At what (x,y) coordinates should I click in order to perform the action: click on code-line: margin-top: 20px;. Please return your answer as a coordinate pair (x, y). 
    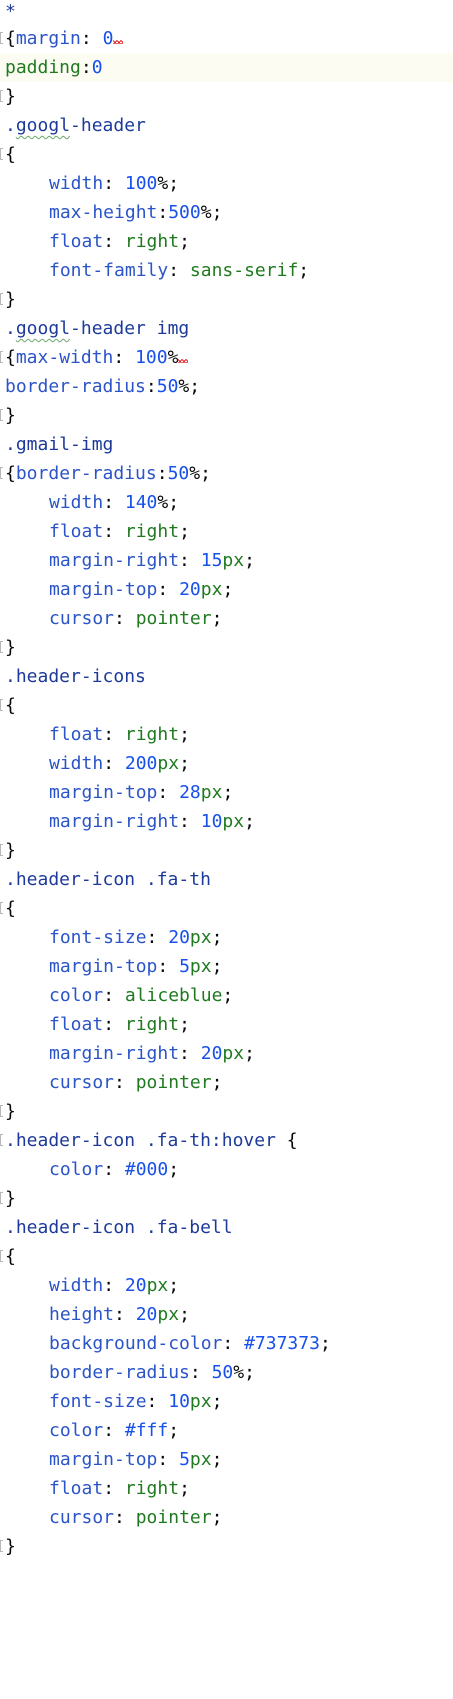
    Looking at the image, I should click on (226, 589).